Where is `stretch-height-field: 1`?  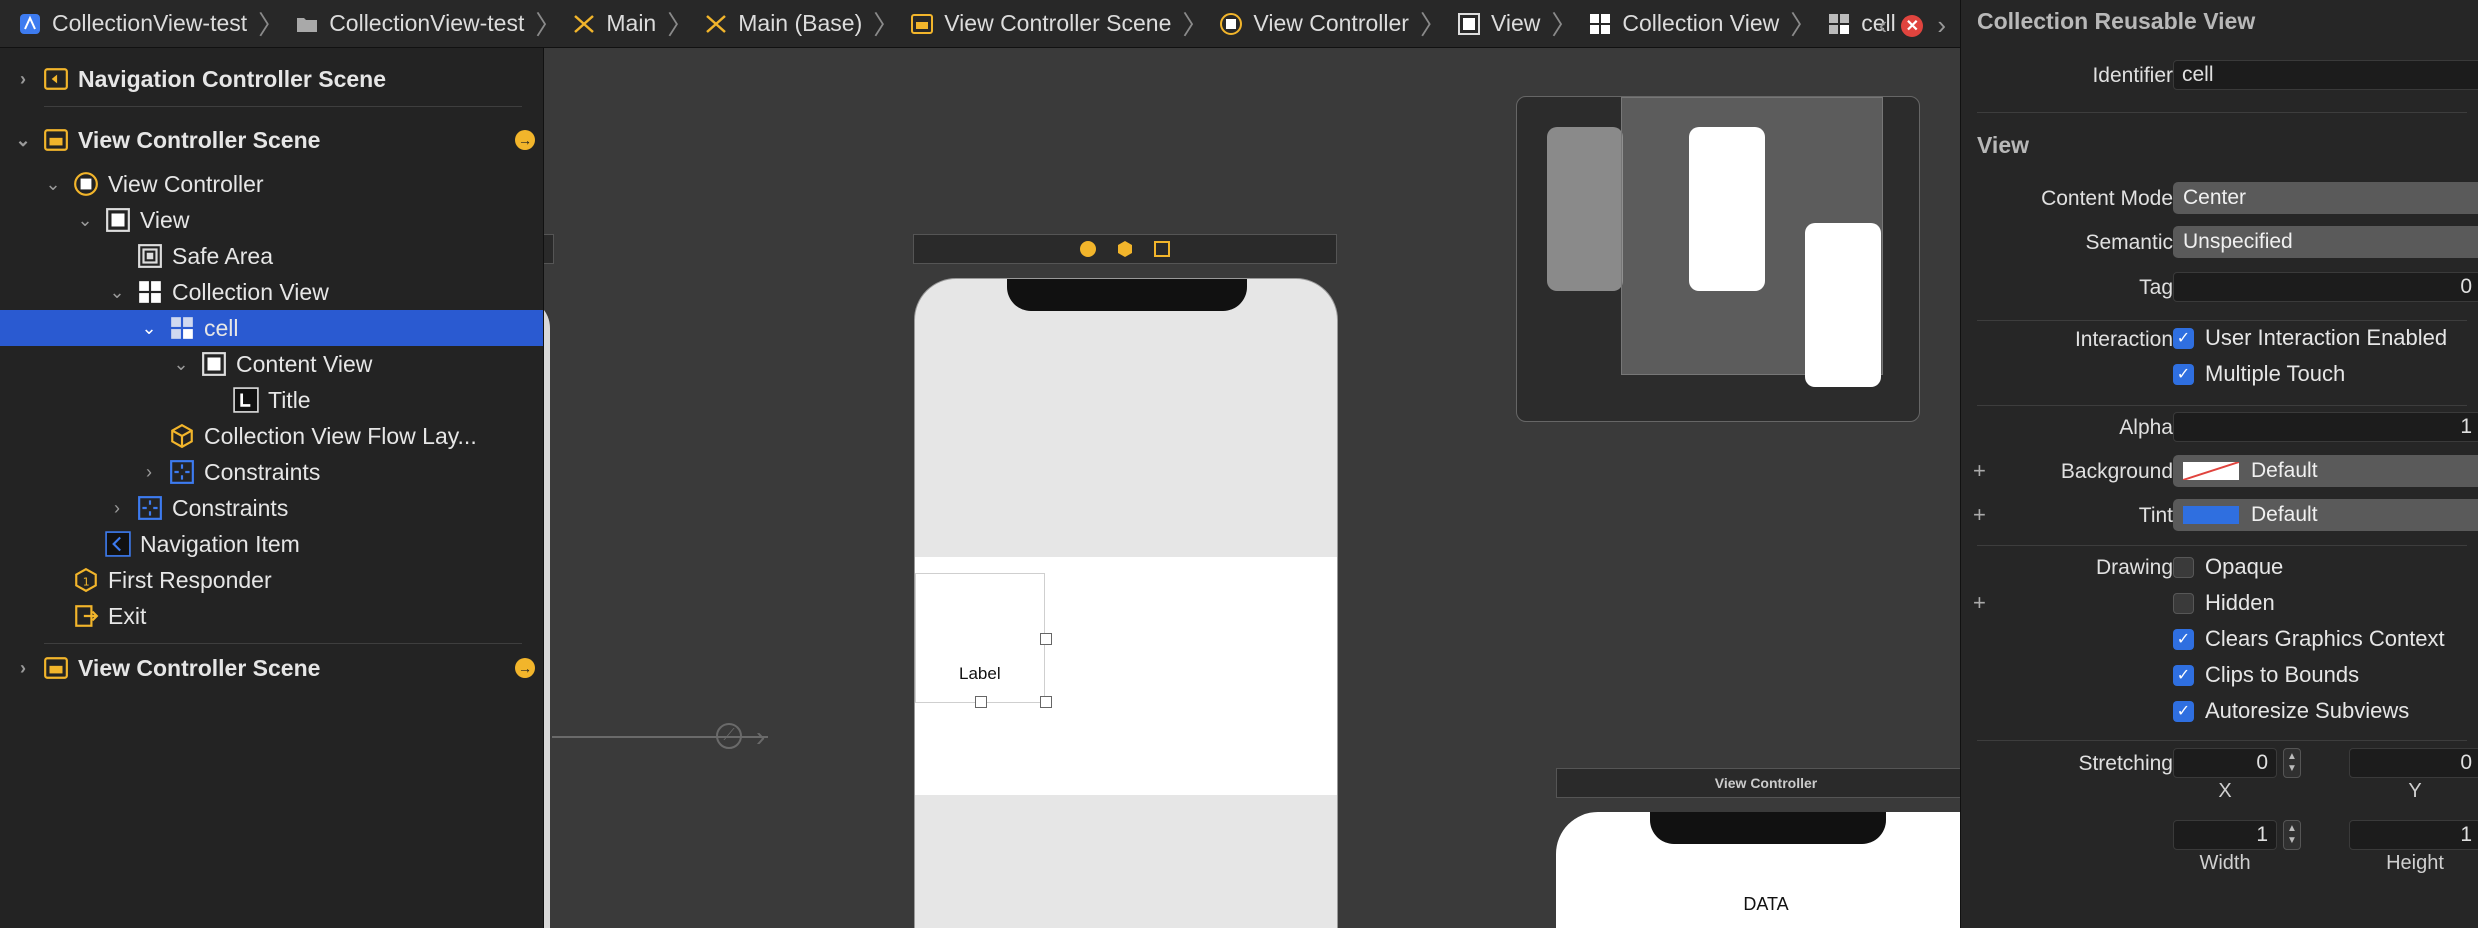
stretch-height-field: 1 is located at coordinates (2413, 835).